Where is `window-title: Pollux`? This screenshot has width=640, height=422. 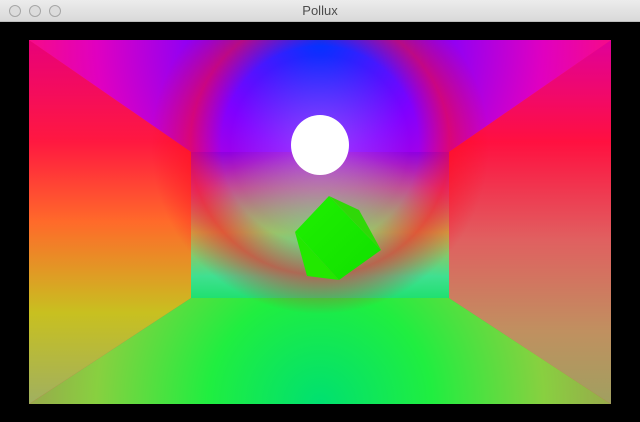
window-title: Pollux is located at coordinates (320, 10).